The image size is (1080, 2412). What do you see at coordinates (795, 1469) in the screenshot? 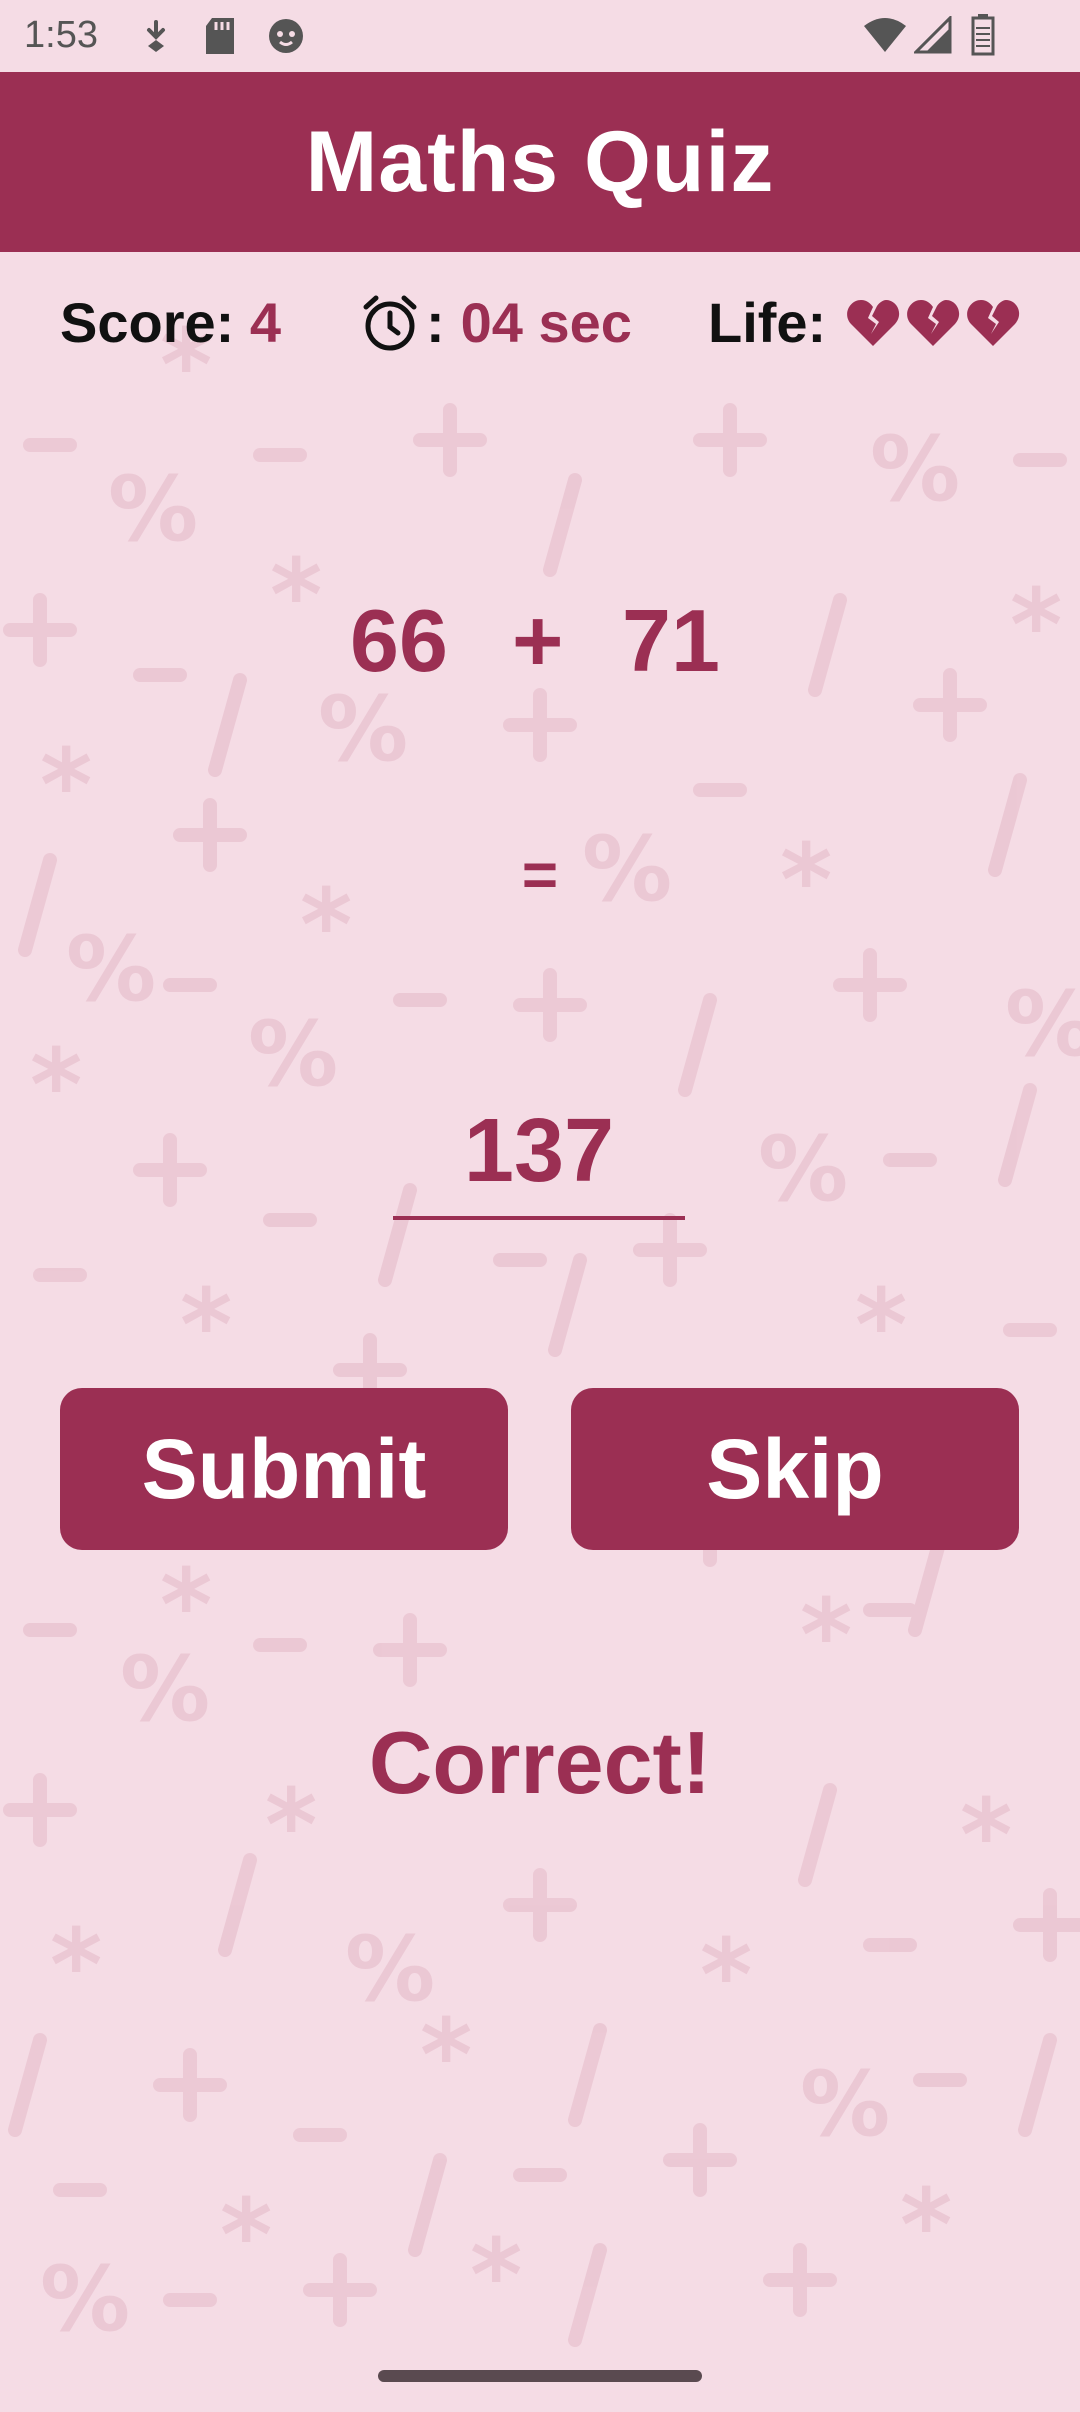
I see `skip-button: Skip` at bounding box center [795, 1469].